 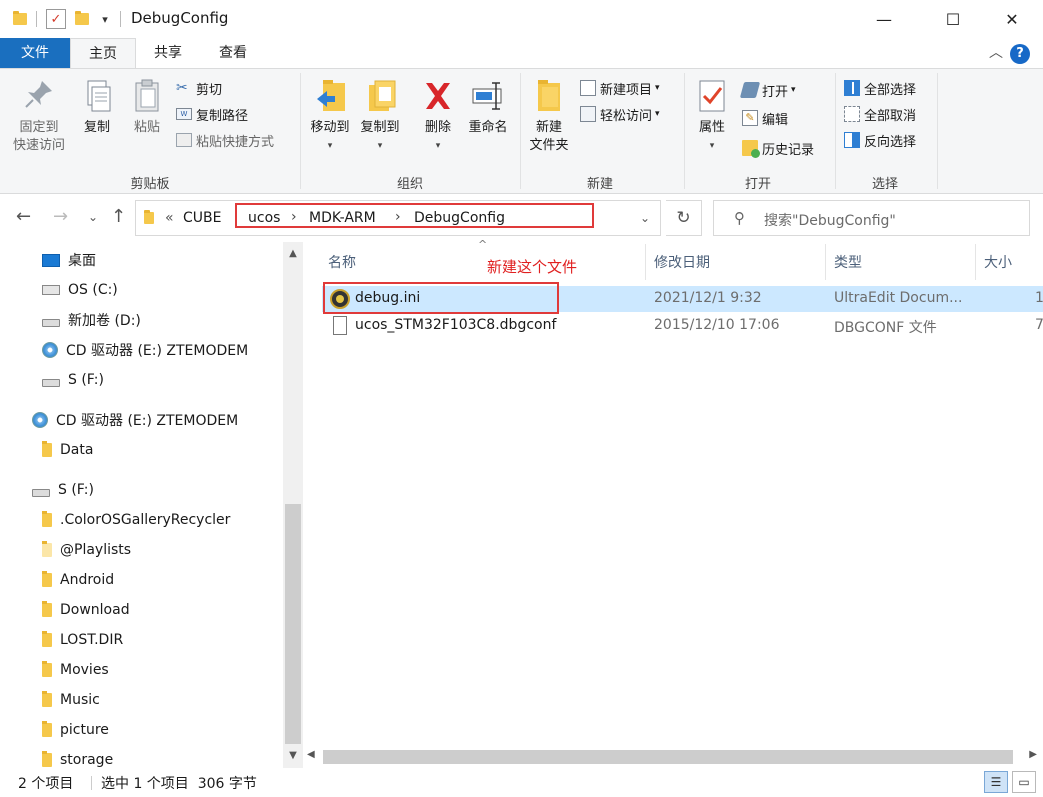 What do you see at coordinates (330, 114) in the screenshot?
I see `move-to-button: 移动到 ▾` at bounding box center [330, 114].